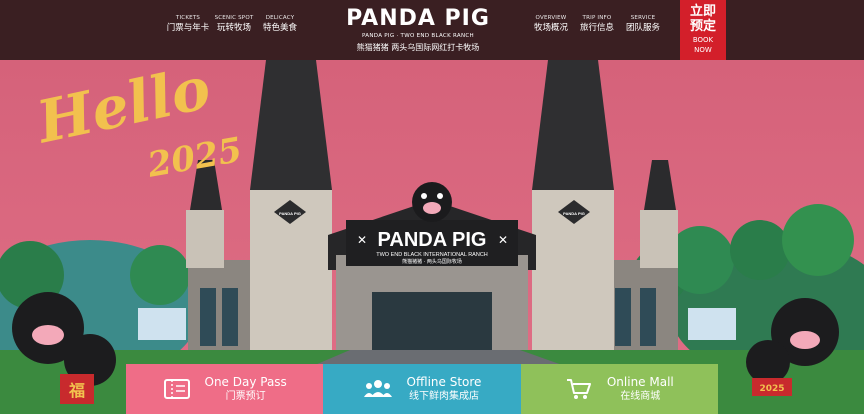 The height and width of the screenshot is (414, 864). What do you see at coordinates (573, 125) in the screenshot?
I see `main-tower-right-roof` at bounding box center [573, 125].